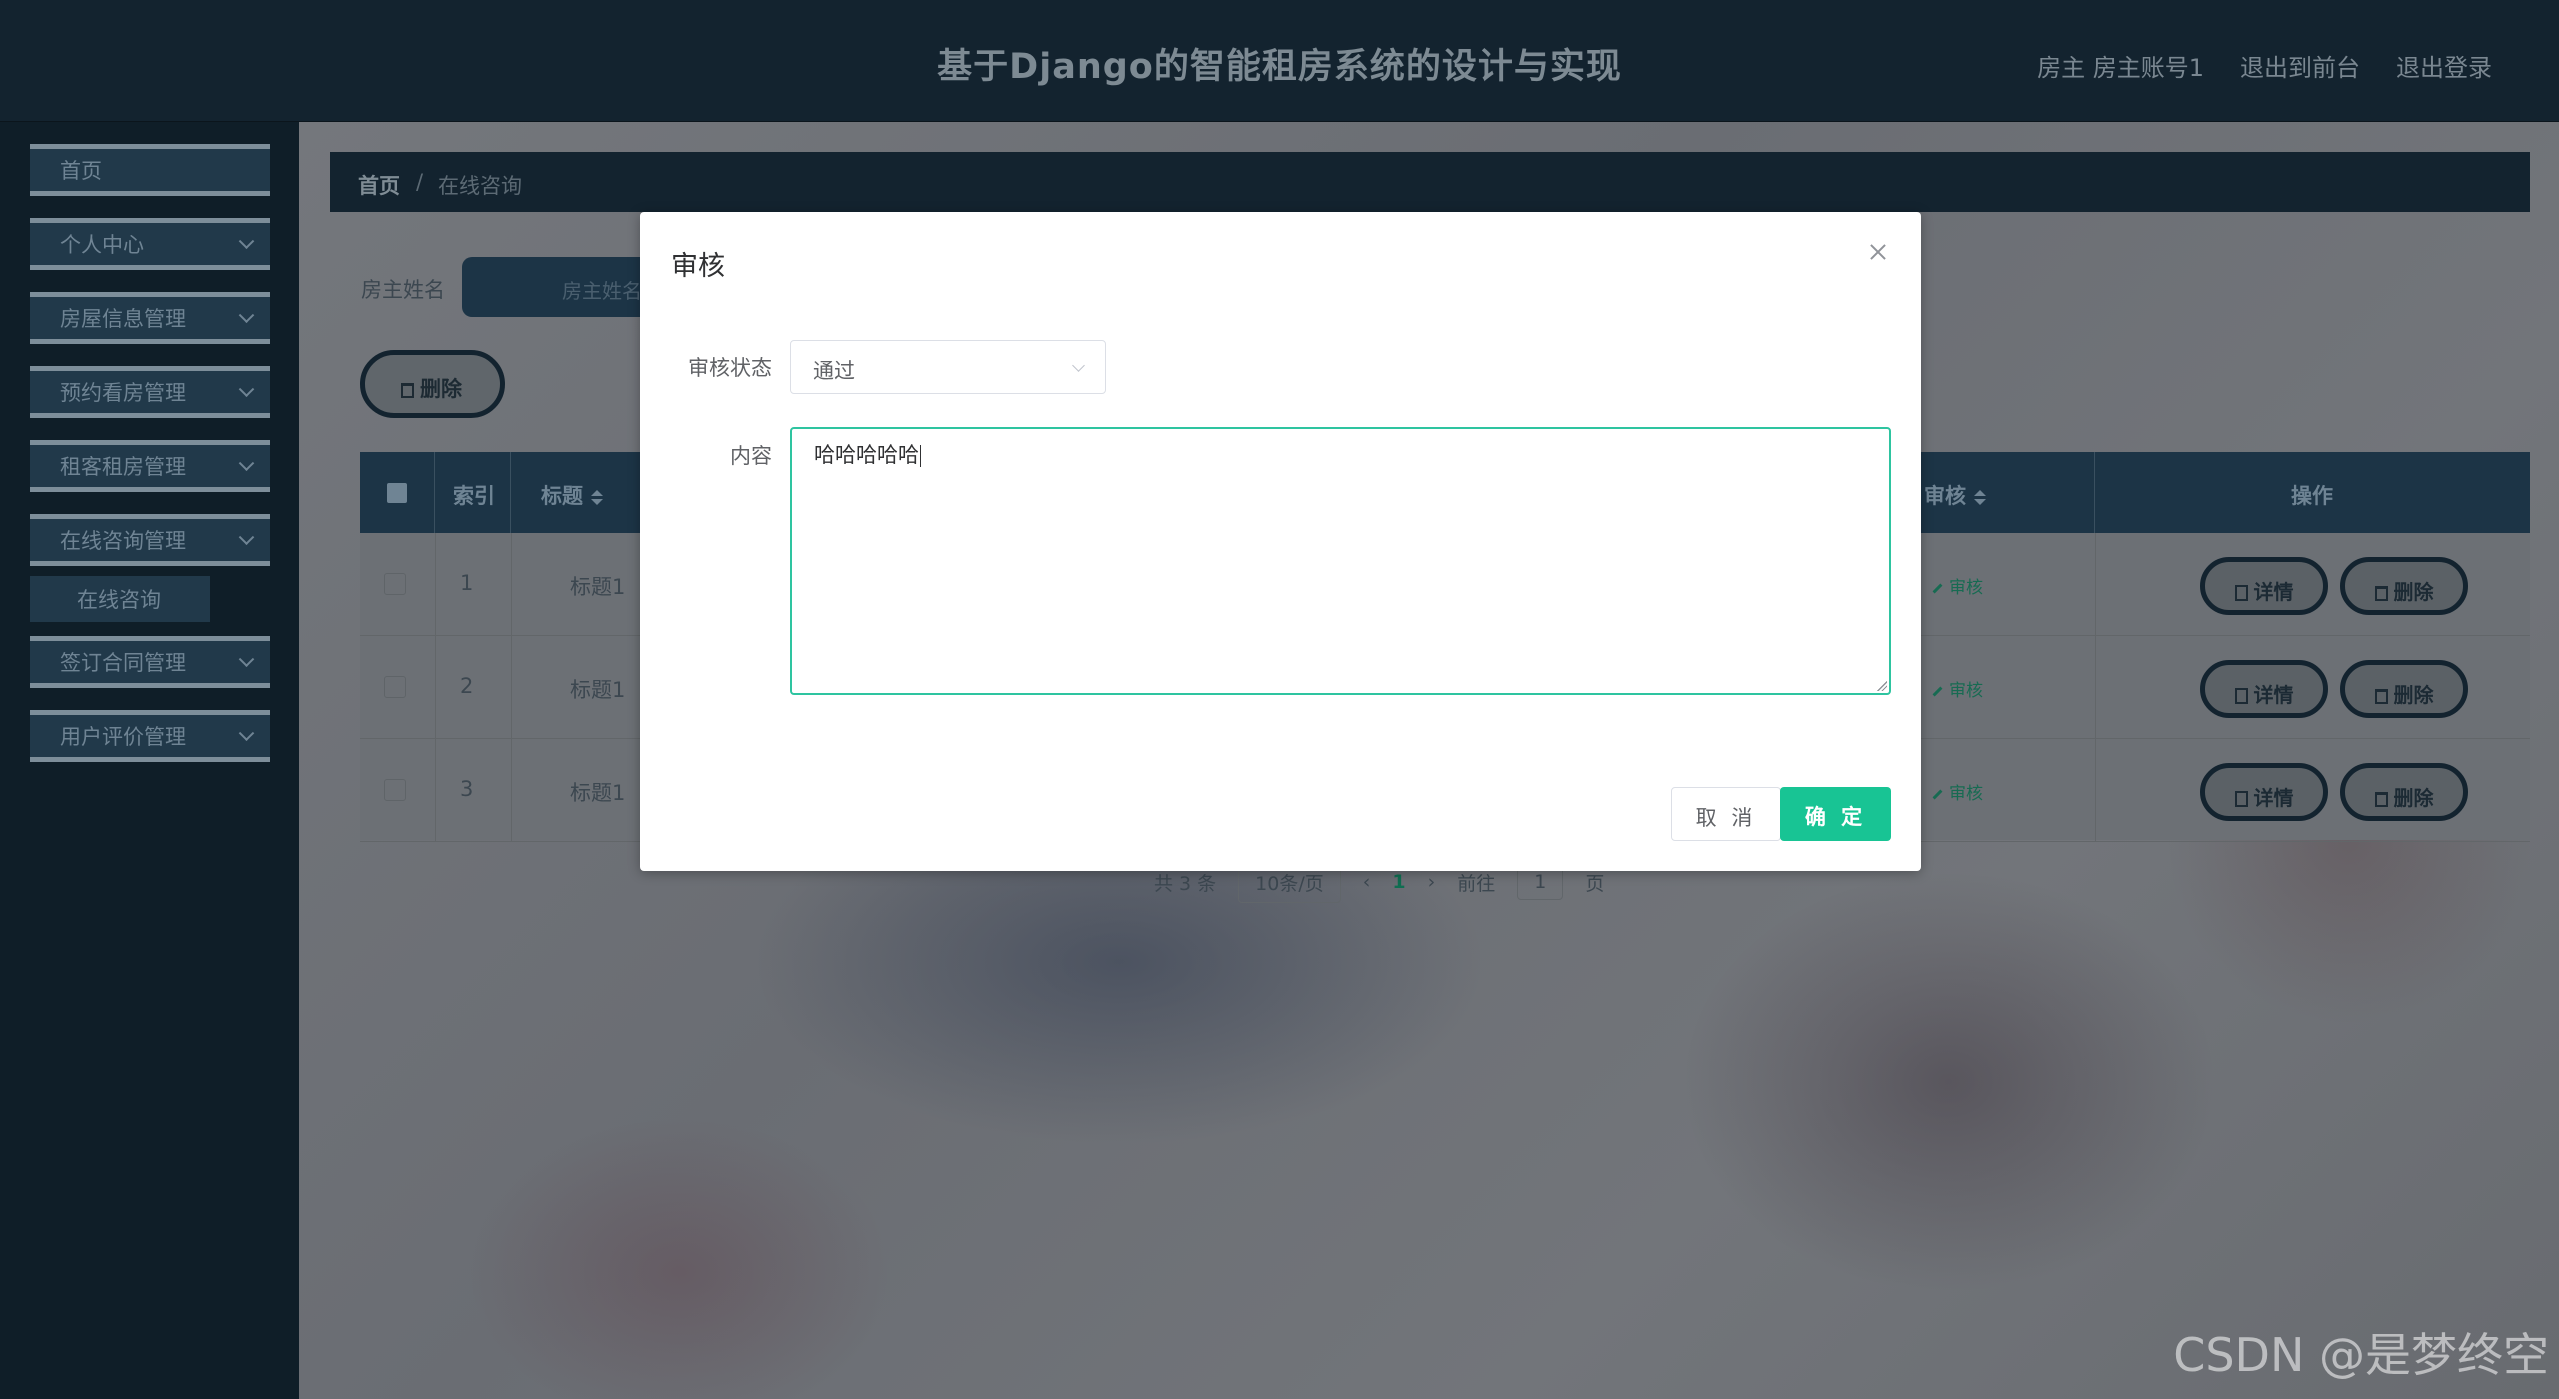 Image resolution: width=2559 pixels, height=1399 pixels. I want to click on status-label: 审核状态, so click(730, 368).